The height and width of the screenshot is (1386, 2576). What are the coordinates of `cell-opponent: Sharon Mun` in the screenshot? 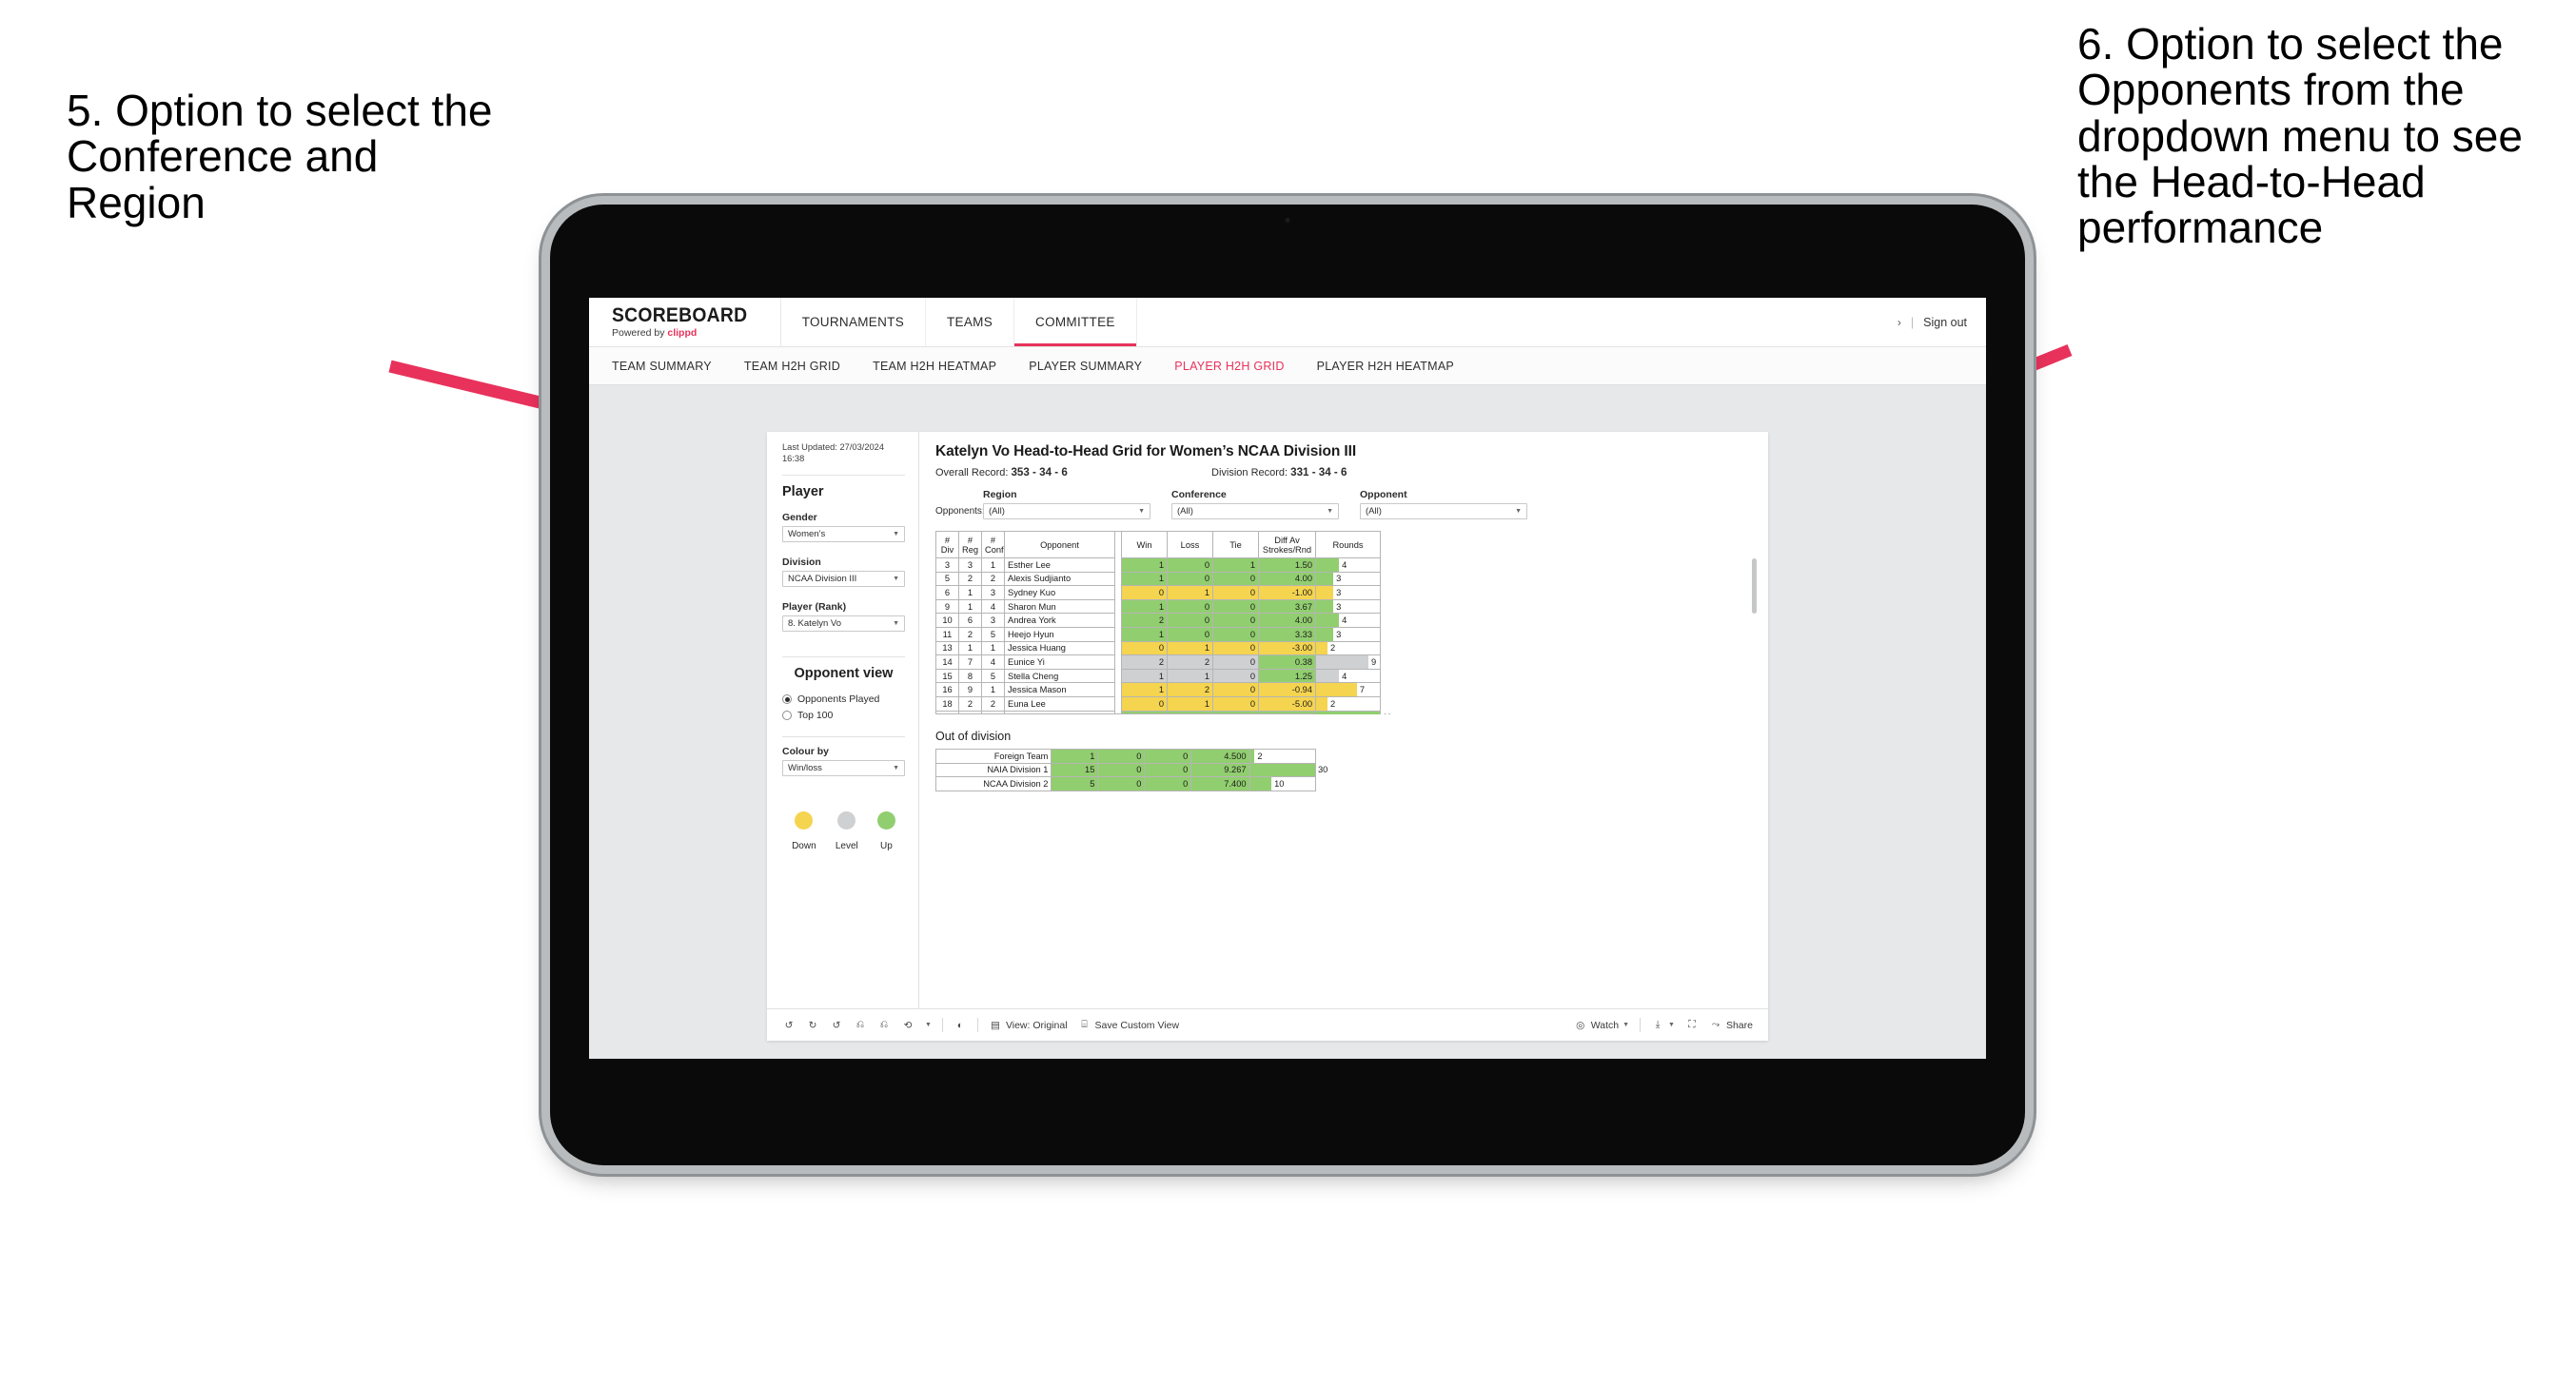 It's located at (1059, 606).